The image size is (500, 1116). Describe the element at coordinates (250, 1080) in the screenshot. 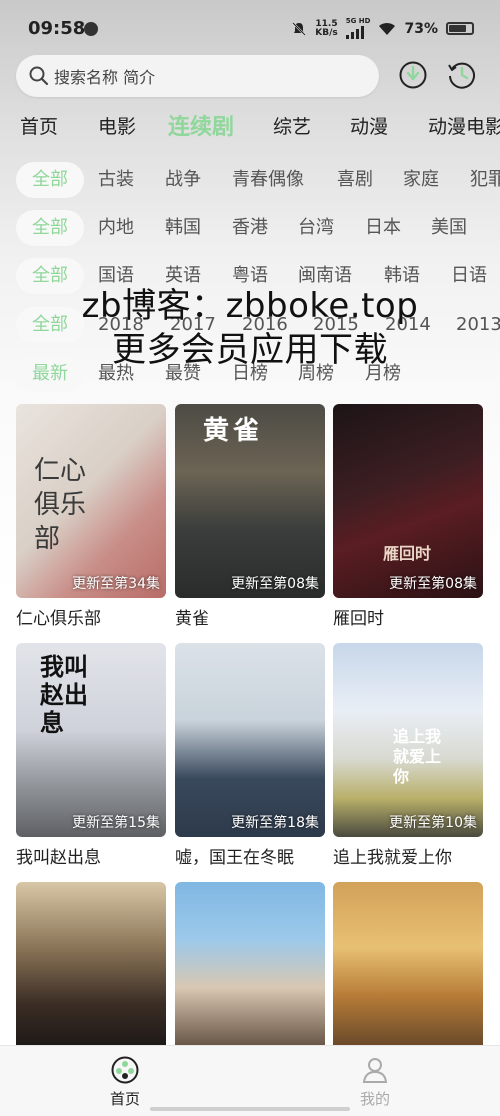

I see `bottom-nav: 首页 我的` at that location.